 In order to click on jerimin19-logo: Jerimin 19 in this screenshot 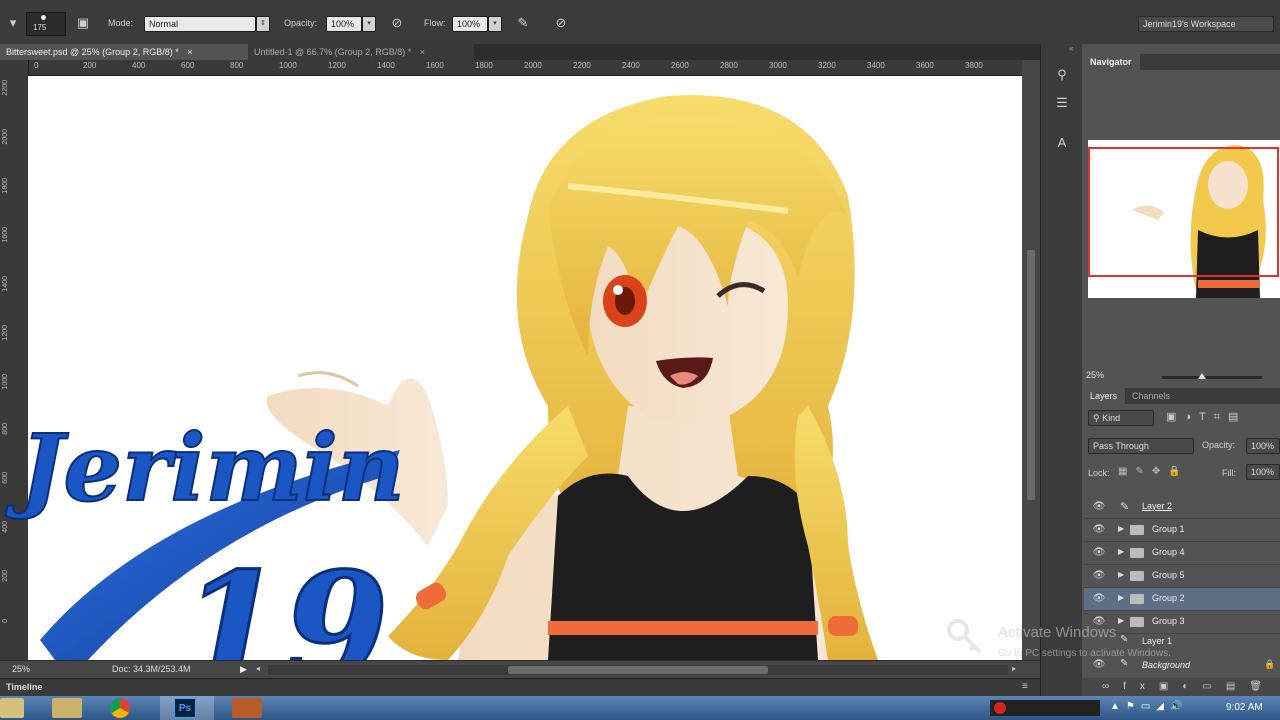, I will do `click(205, 556)`.